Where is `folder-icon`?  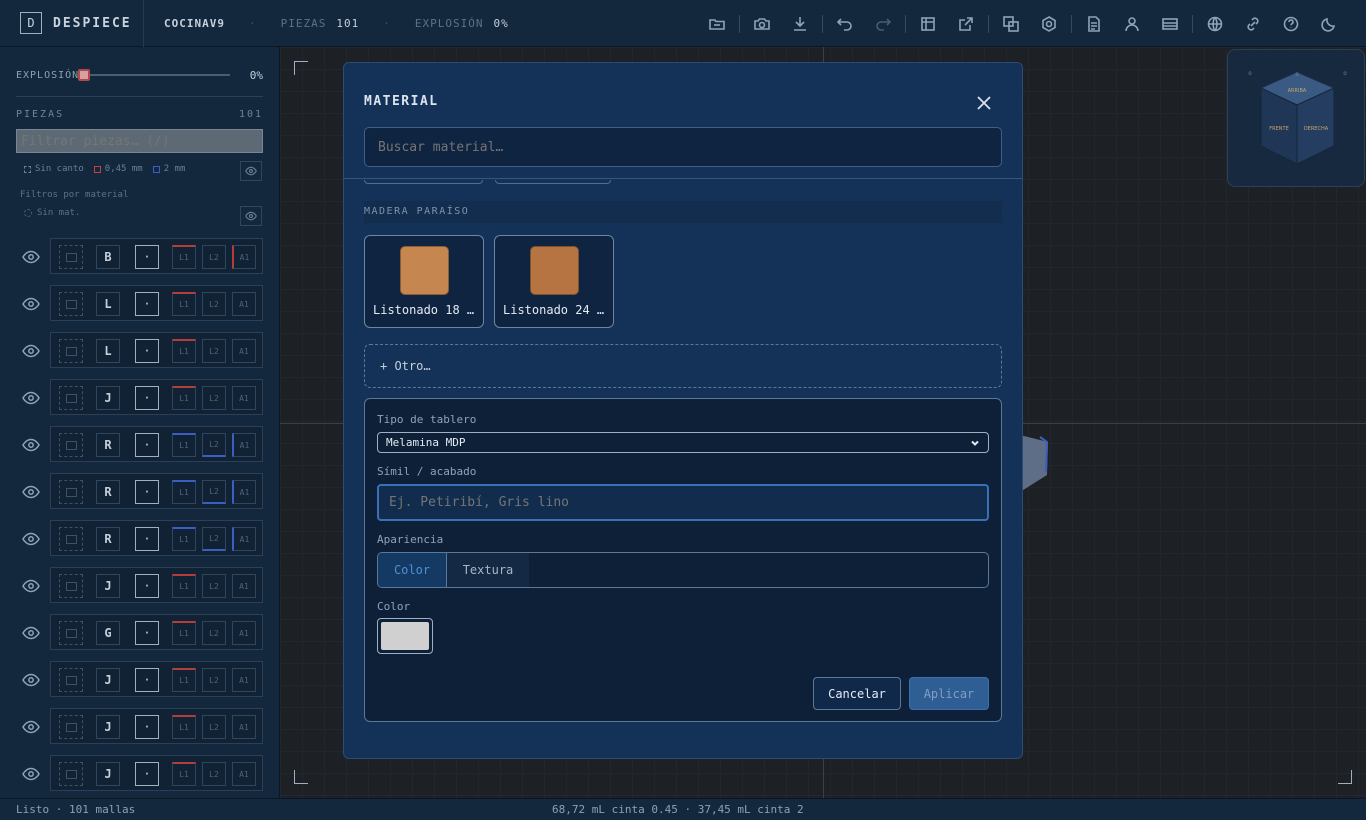
folder-icon is located at coordinates (717, 24).